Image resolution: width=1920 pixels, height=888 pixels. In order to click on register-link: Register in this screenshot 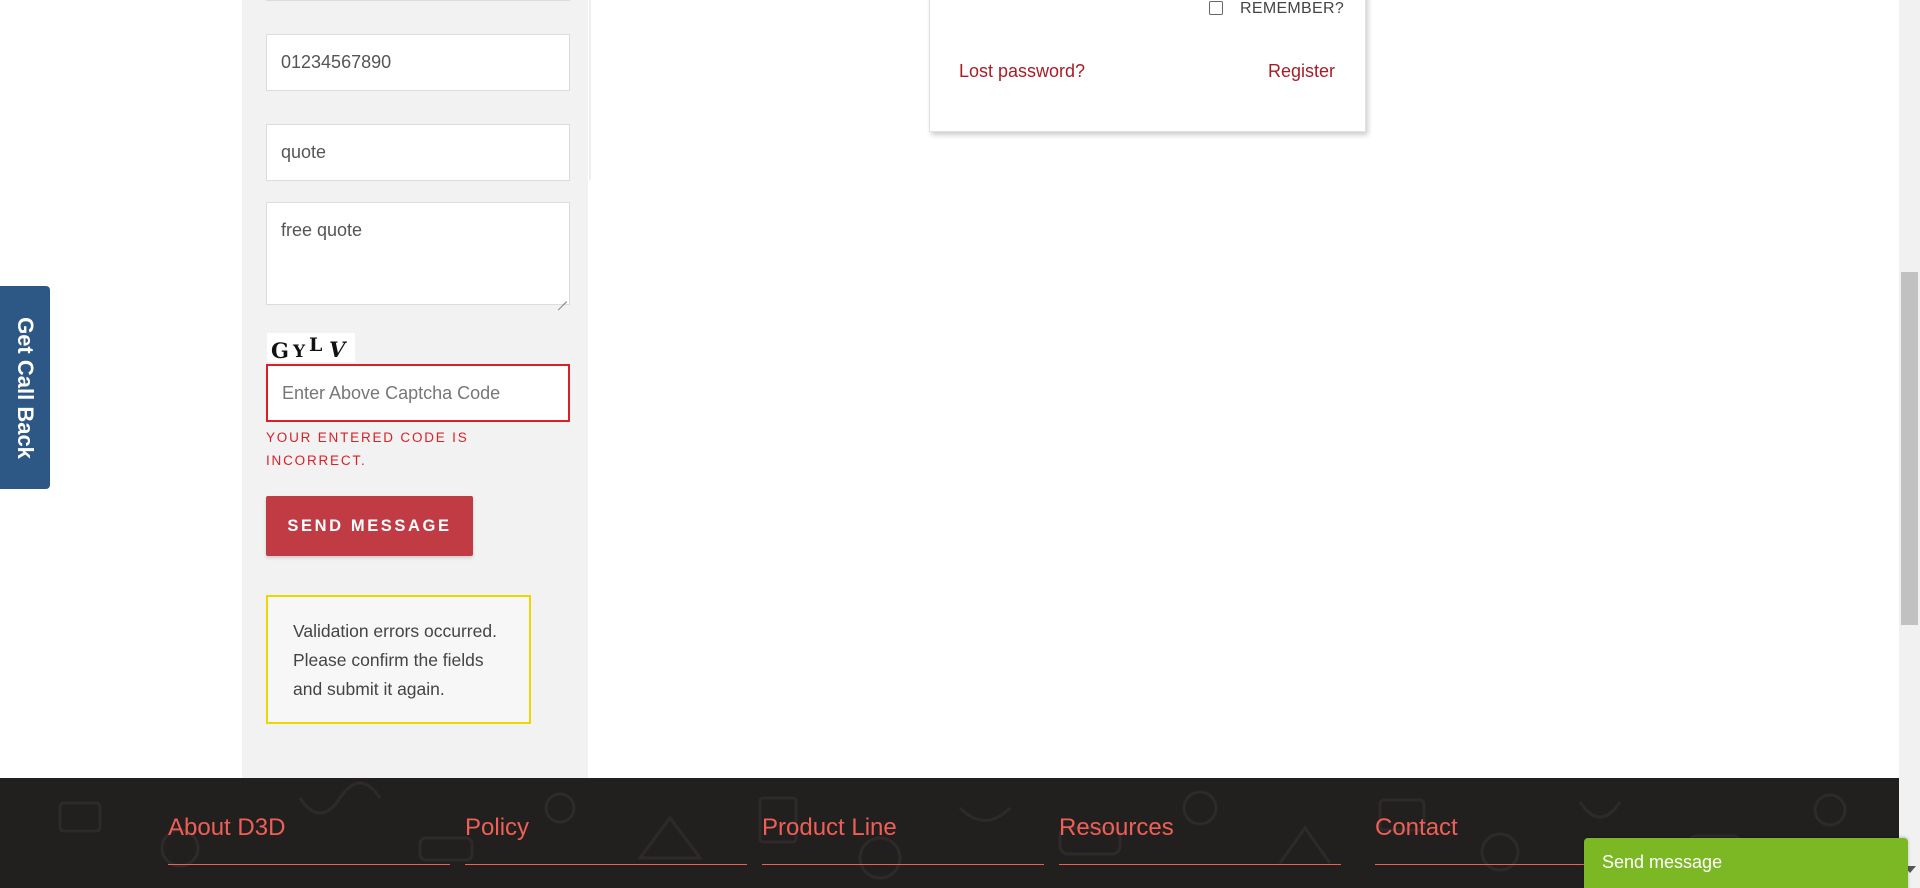, I will do `click(1301, 71)`.